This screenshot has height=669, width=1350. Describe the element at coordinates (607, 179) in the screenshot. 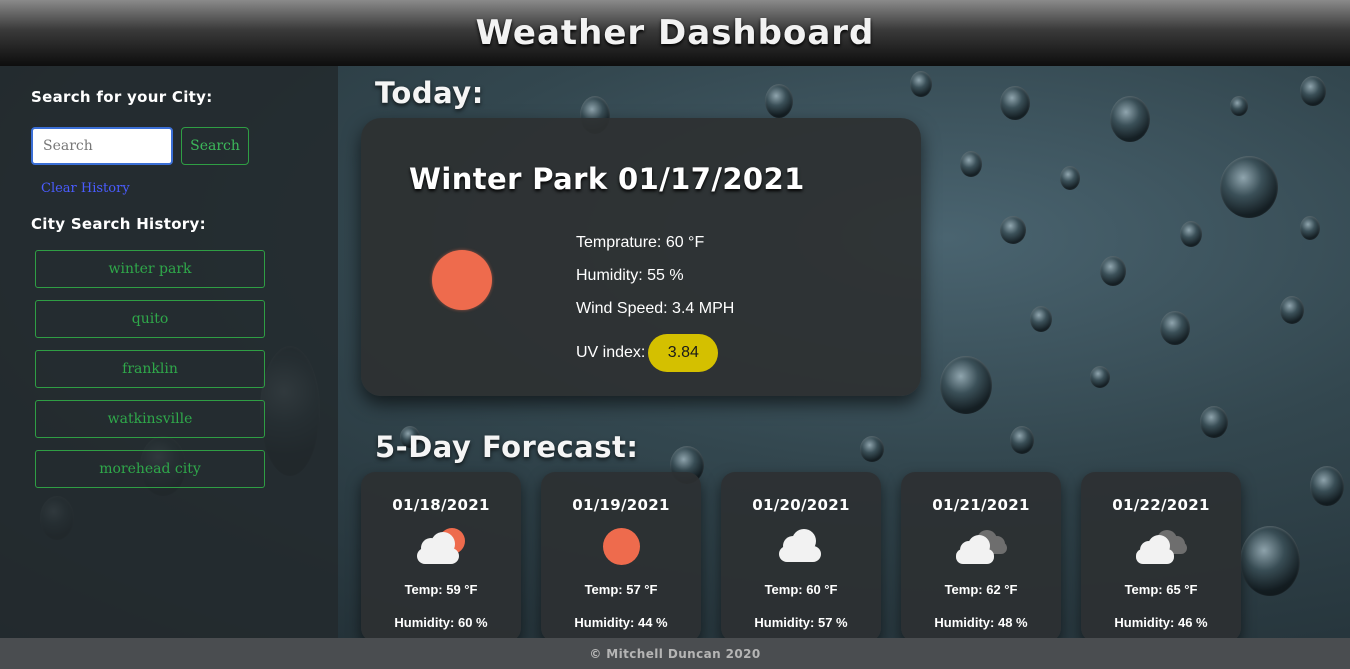

I see `today-city-date: Winter Park 01/17/2021` at that location.